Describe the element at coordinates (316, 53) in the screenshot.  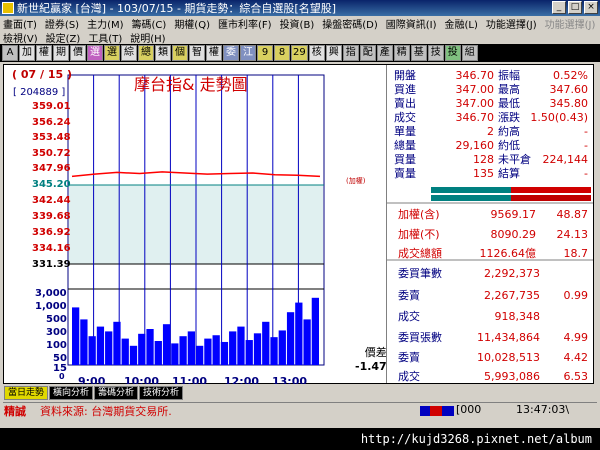
I see `toolbar-button-18: 核` at that location.